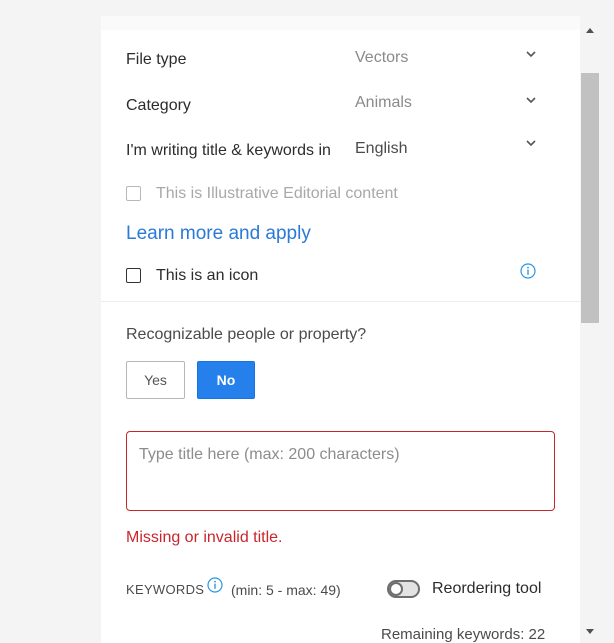  Describe the element at coordinates (590, 198) in the screenshot. I see `scrollbar-thumb` at that location.